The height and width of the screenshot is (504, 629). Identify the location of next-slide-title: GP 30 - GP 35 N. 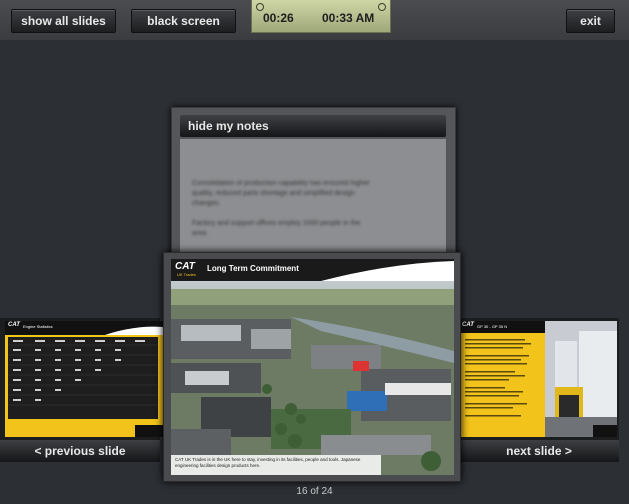
(492, 326).